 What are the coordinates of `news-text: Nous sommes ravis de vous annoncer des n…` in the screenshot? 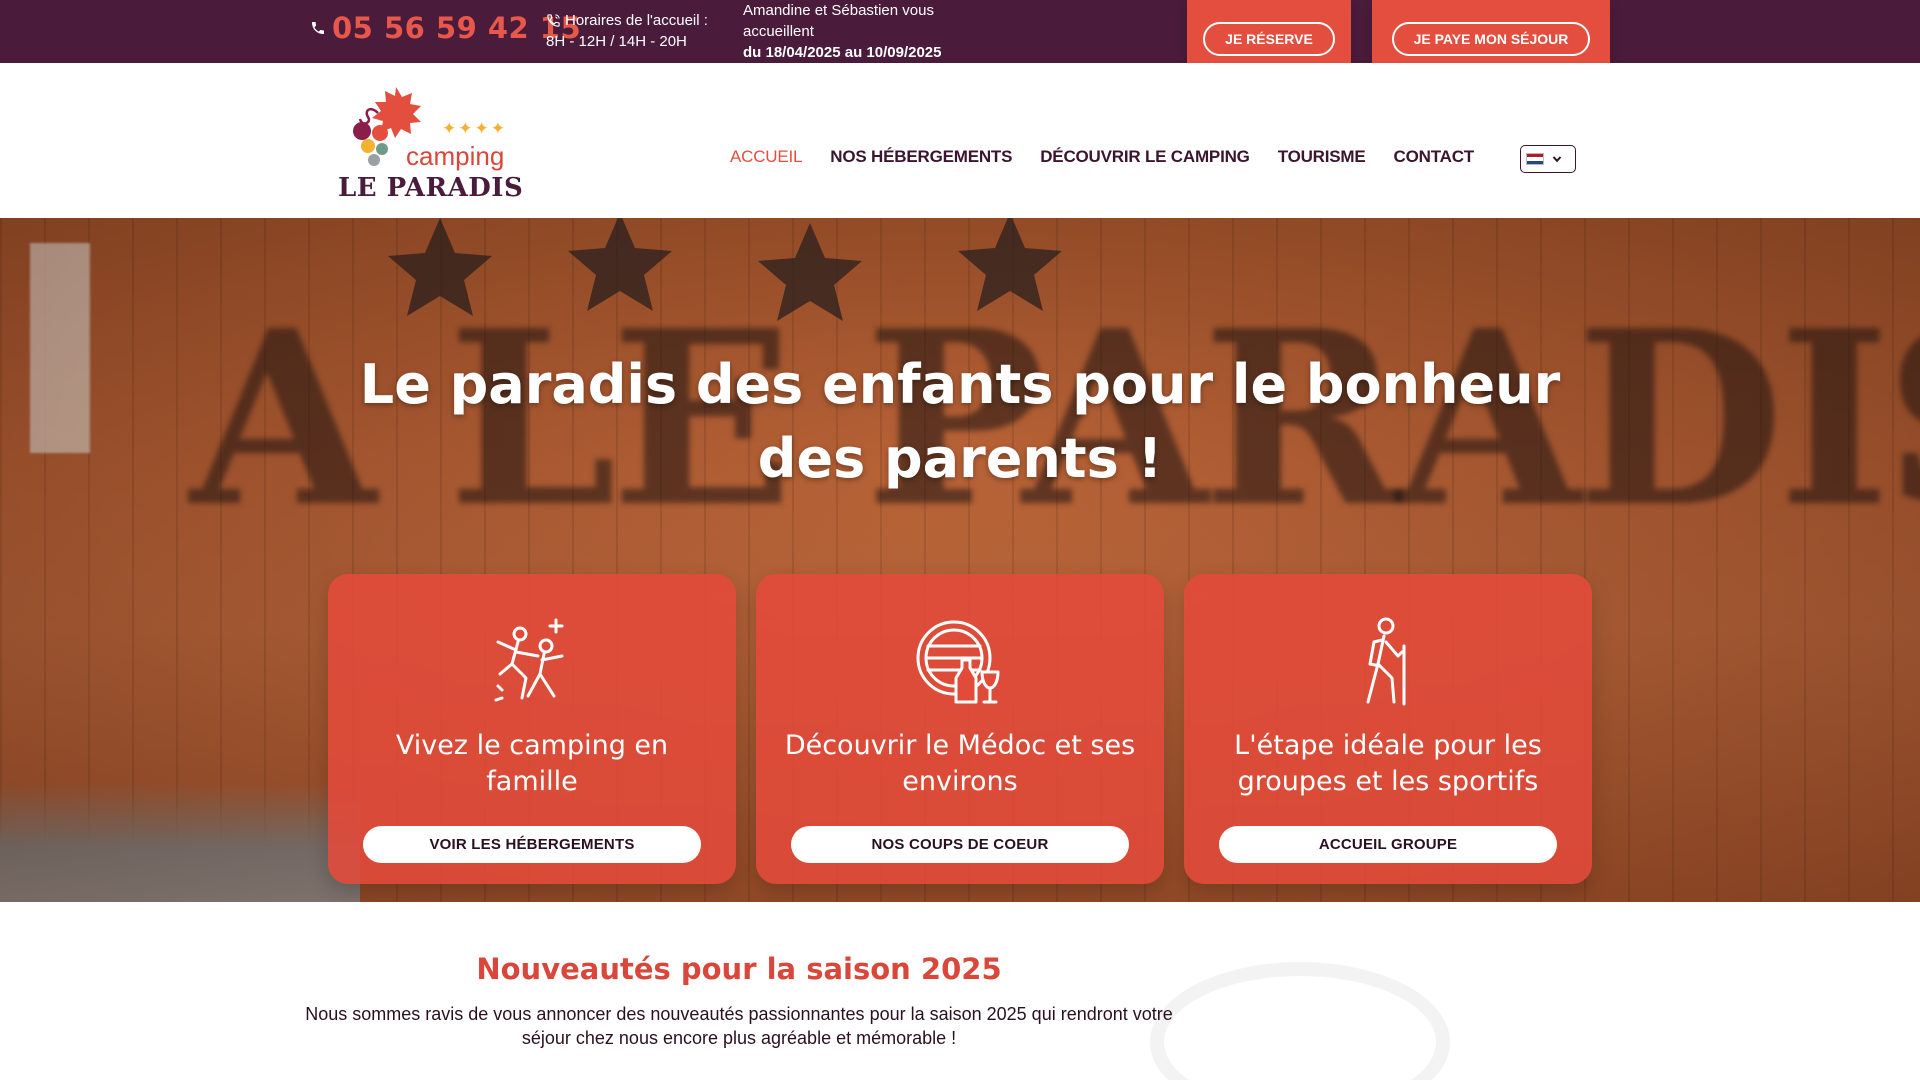 It's located at (739, 1026).